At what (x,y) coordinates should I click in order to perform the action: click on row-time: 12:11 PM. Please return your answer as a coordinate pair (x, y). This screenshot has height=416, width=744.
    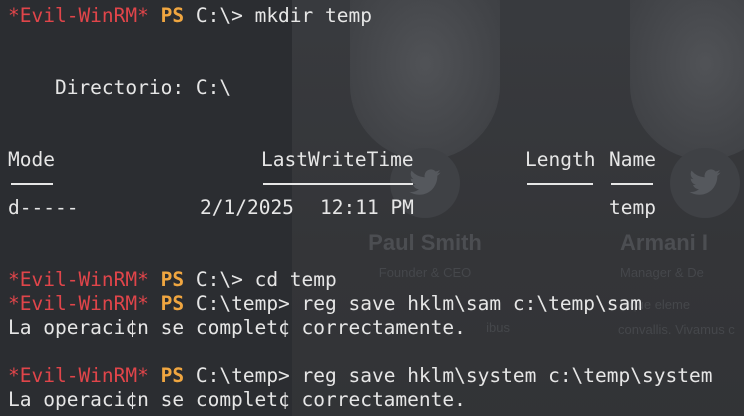
    Looking at the image, I should click on (367, 207).